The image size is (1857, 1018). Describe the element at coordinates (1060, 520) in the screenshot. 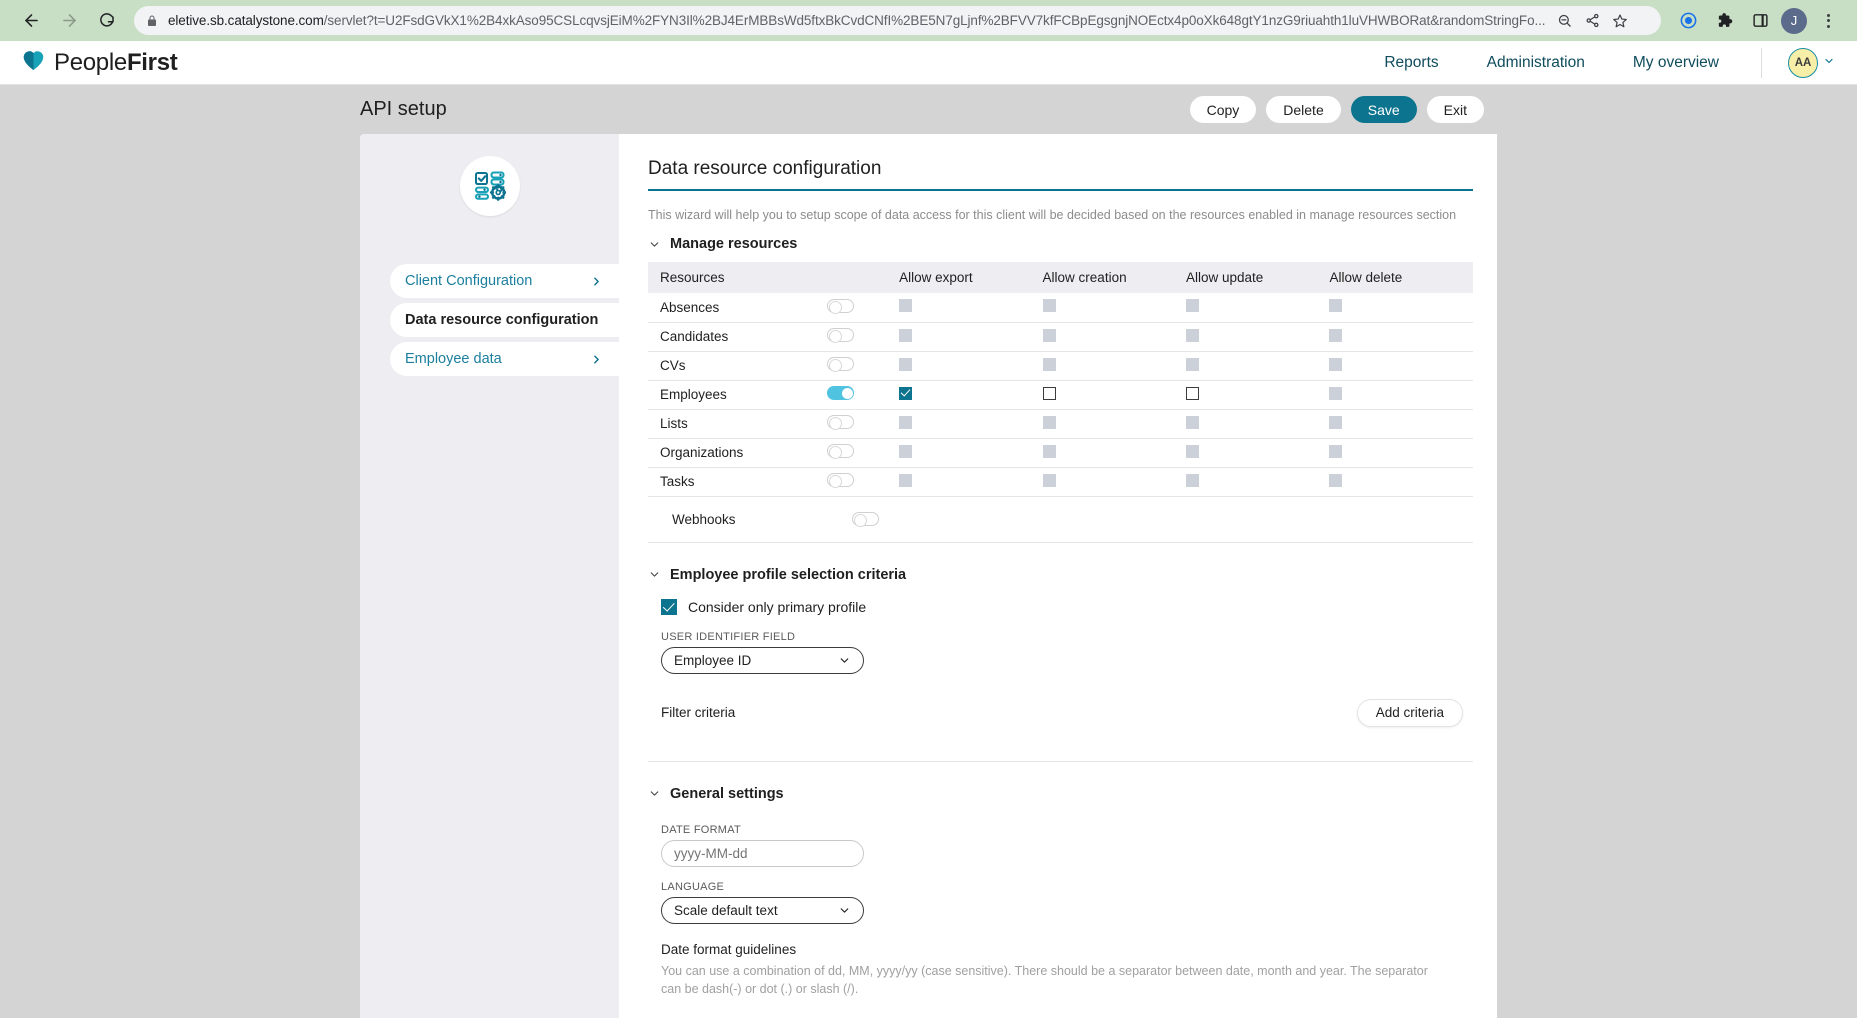

I see `webhooks-row: Webhooks` at that location.